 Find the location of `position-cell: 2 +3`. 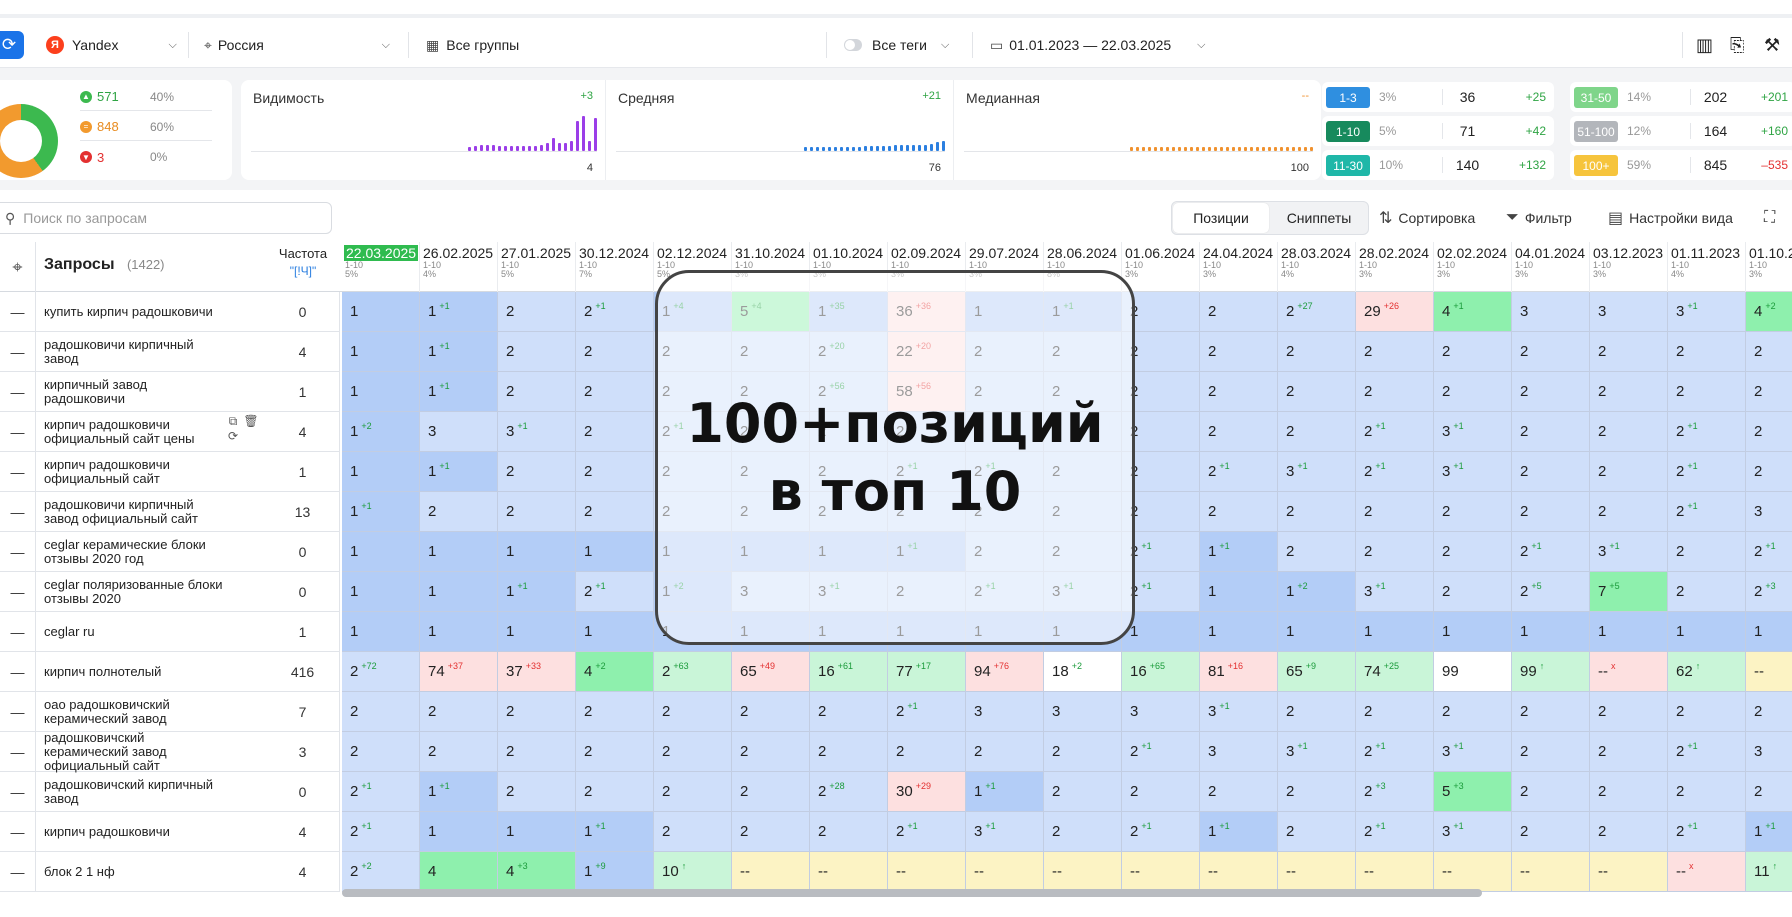

position-cell: 2 +3 is located at coordinates (1769, 592).